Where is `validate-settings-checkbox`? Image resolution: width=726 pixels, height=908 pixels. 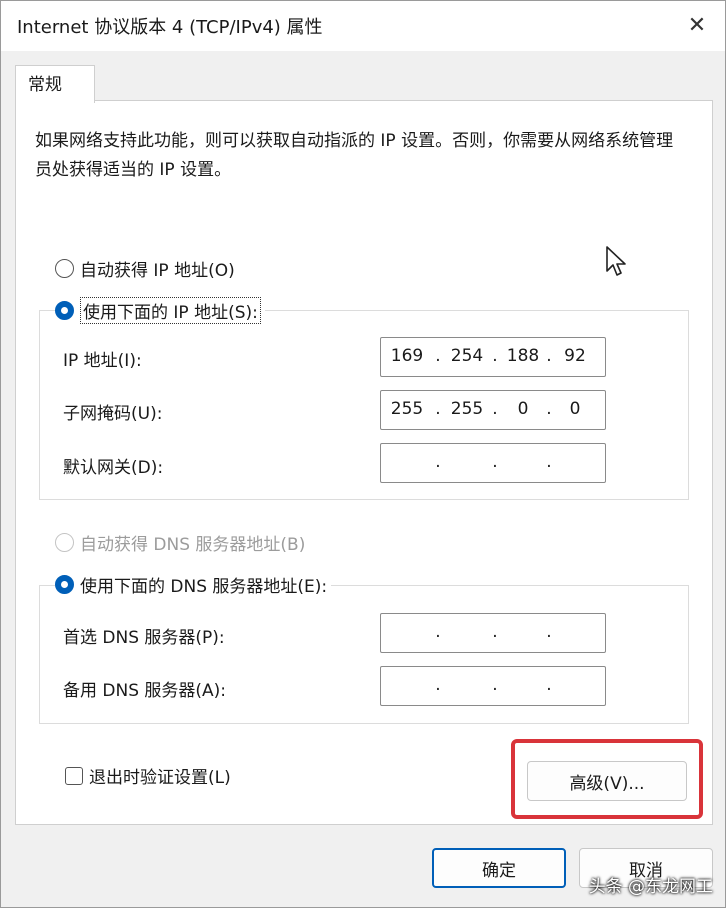 validate-settings-checkbox is located at coordinates (74, 775).